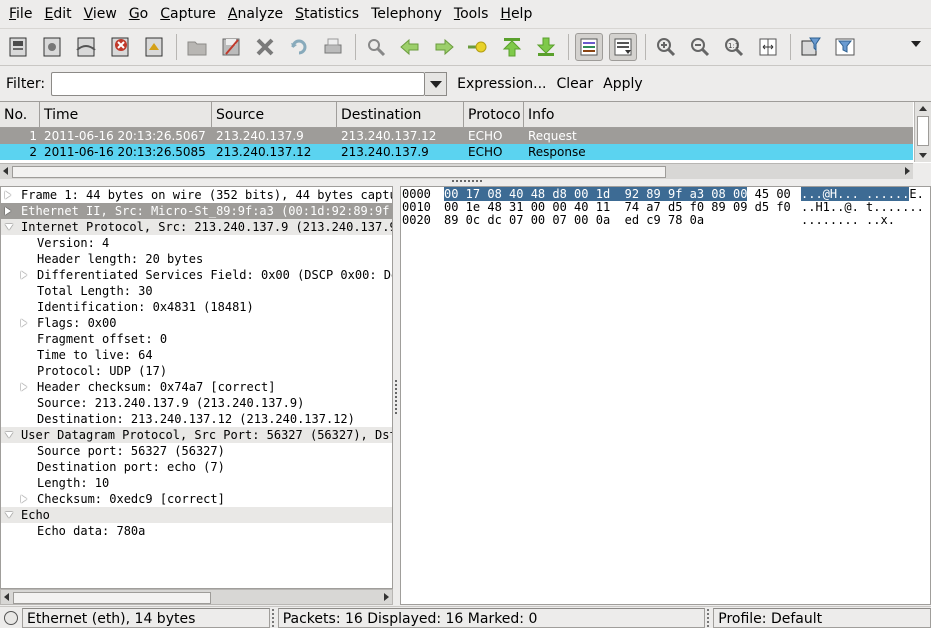  I want to click on print-button, so click(333, 47).